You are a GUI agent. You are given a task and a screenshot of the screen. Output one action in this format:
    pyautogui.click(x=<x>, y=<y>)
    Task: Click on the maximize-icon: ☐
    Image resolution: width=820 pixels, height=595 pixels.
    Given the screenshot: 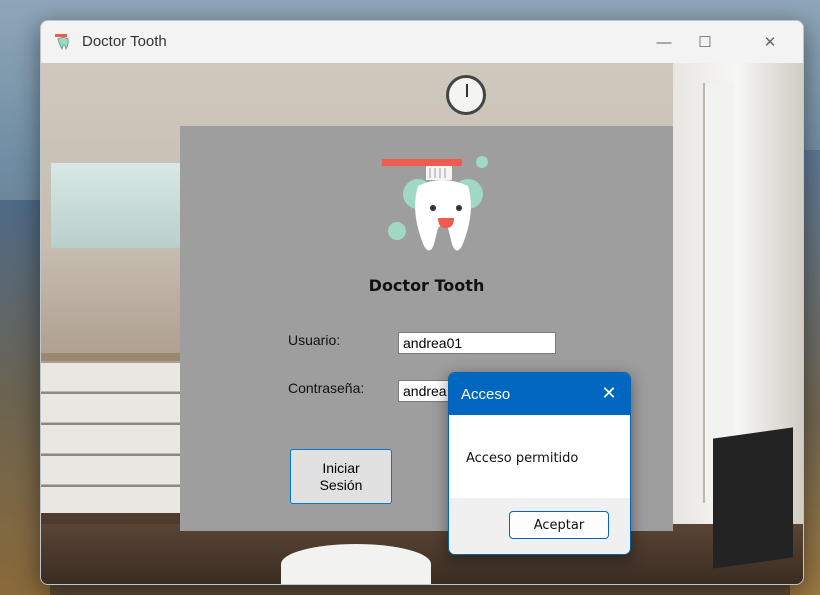 What is the action you would take?
    pyautogui.click(x=705, y=42)
    